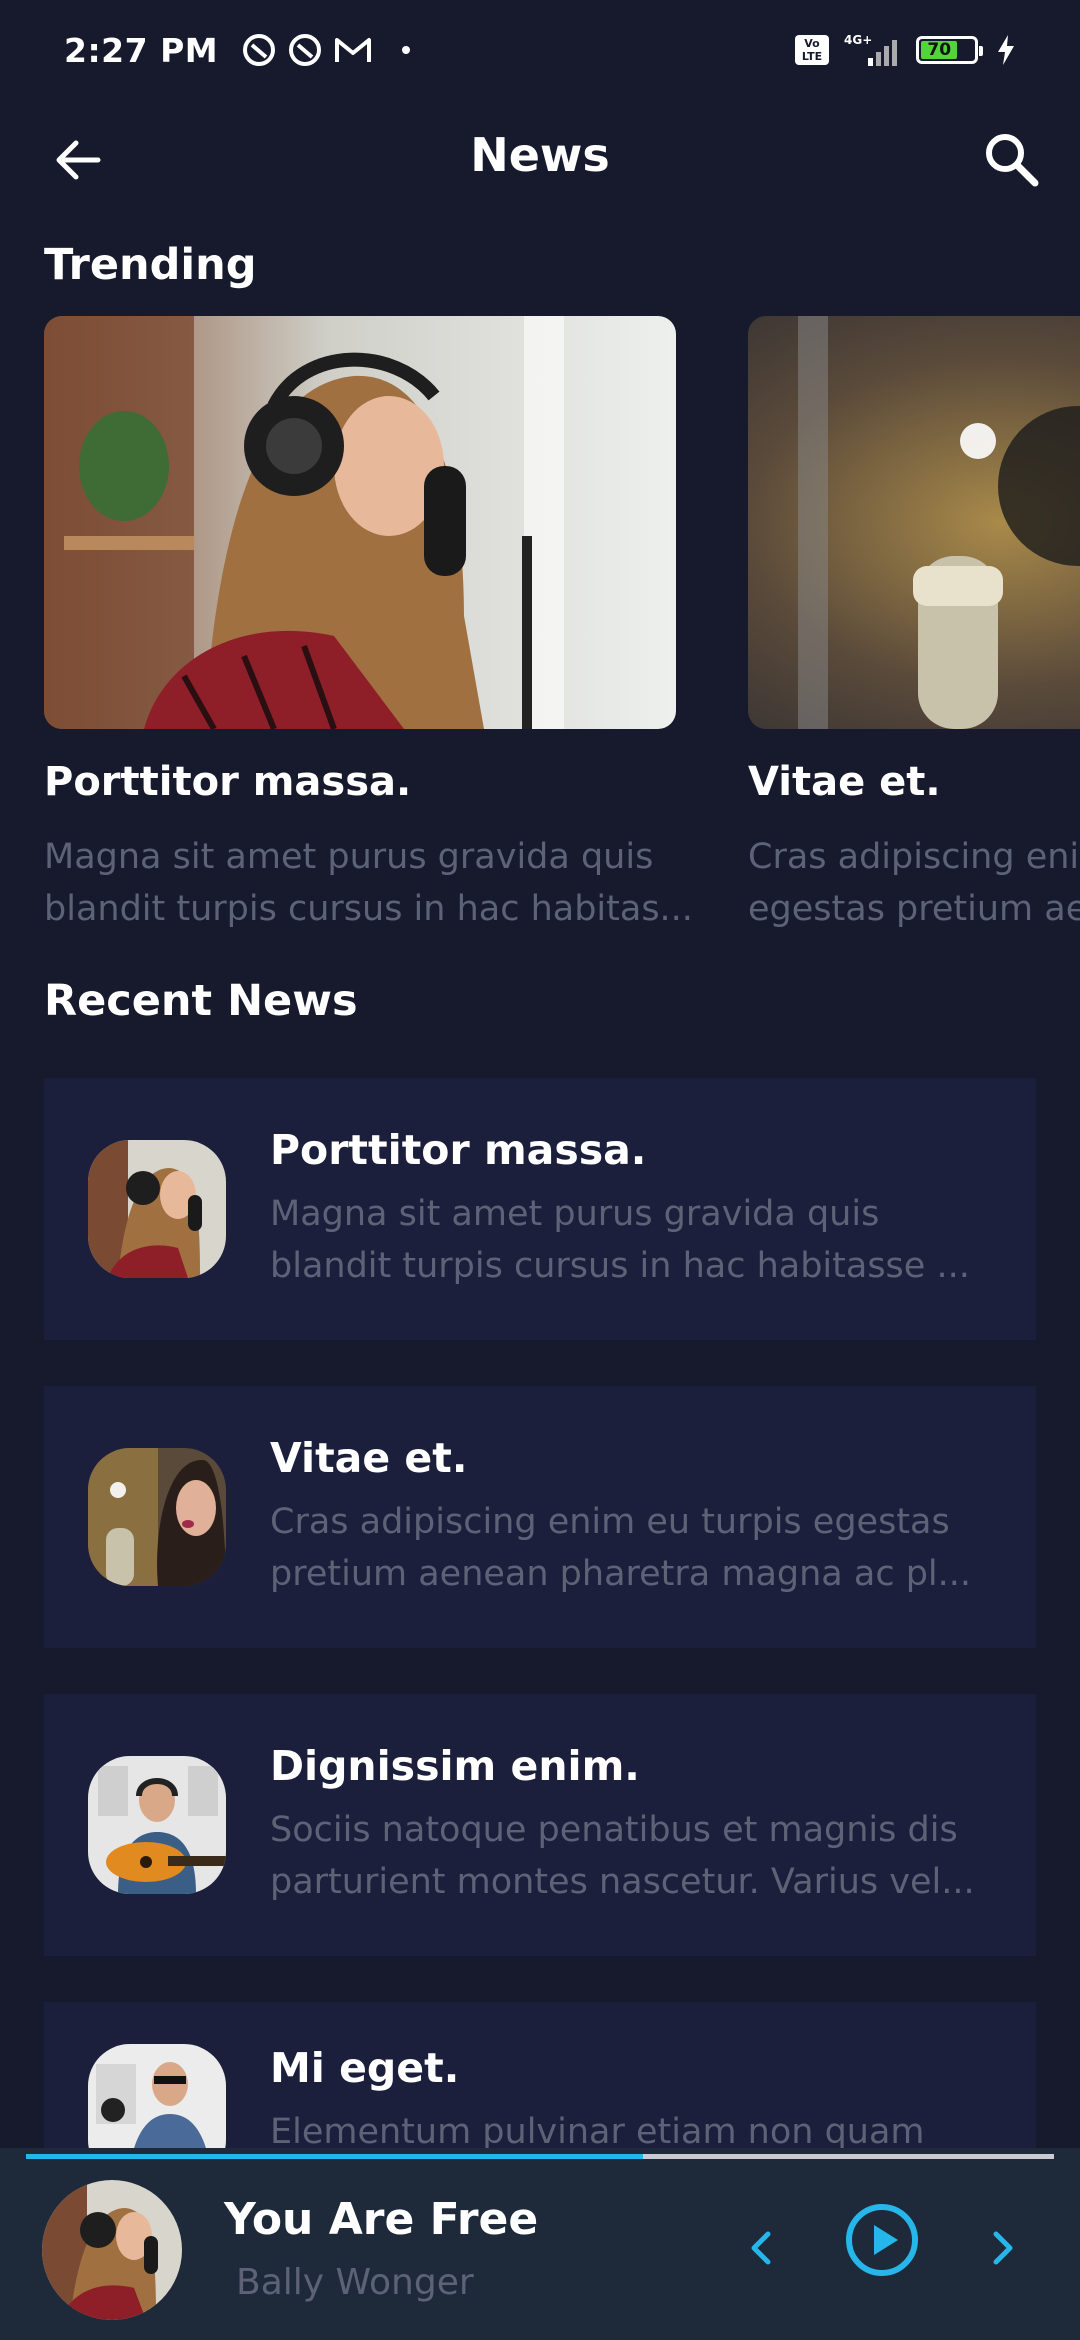 The height and width of the screenshot is (2340, 1080). Describe the element at coordinates (914, 857) in the screenshot. I see `trending-desc-line: Cras adipiscing enim` at that location.